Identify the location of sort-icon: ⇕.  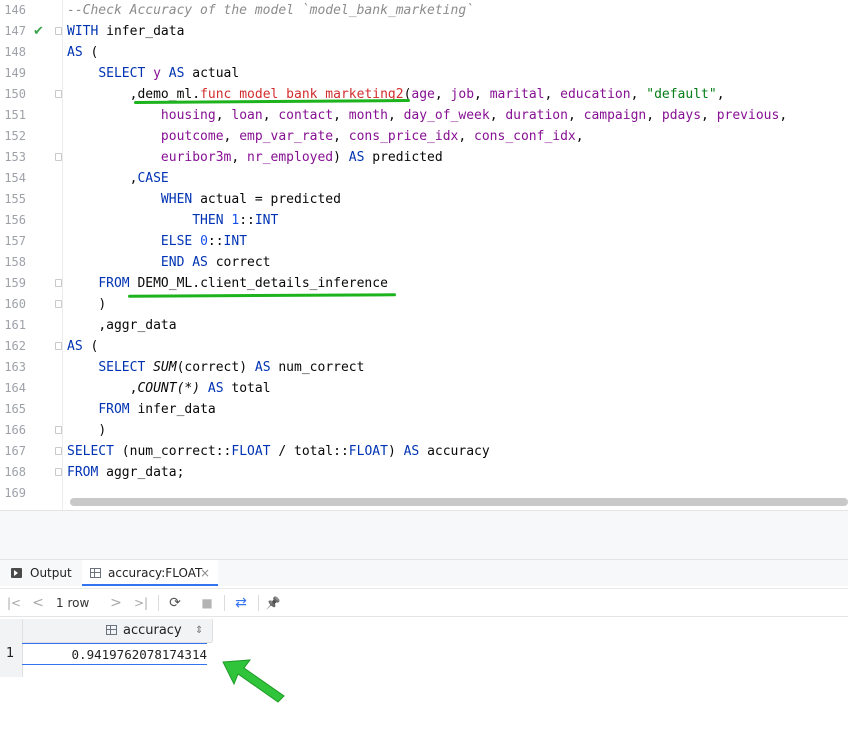
(199, 630).